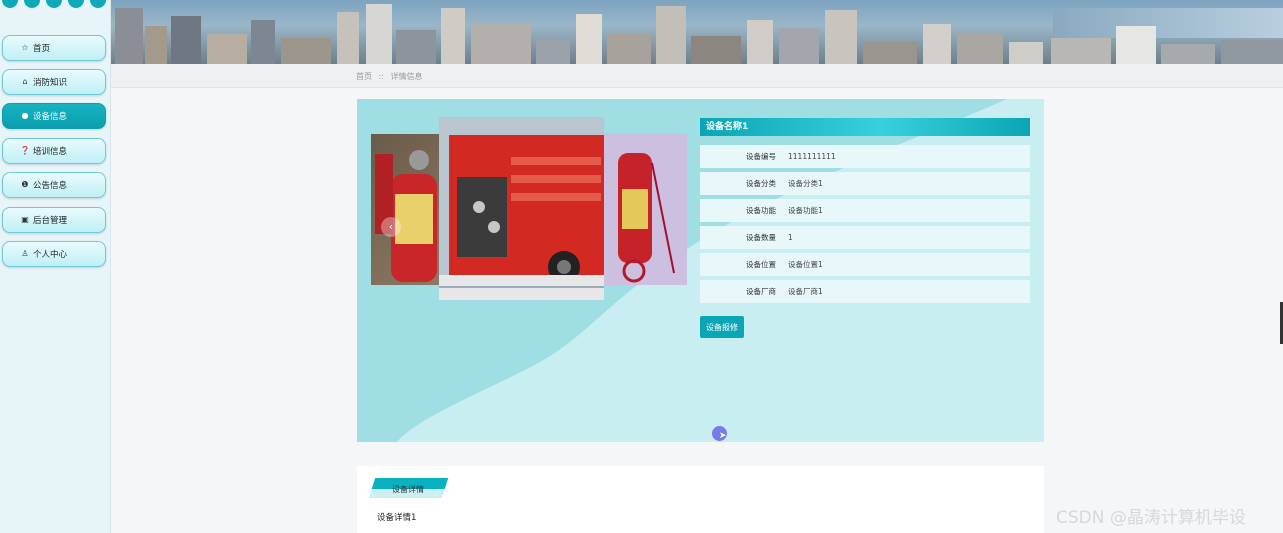 The height and width of the screenshot is (533, 1283). Describe the element at coordinates (700, 499) in the screenshot. I see `device-detail-section: 设备详情 设备详情1` at that location.